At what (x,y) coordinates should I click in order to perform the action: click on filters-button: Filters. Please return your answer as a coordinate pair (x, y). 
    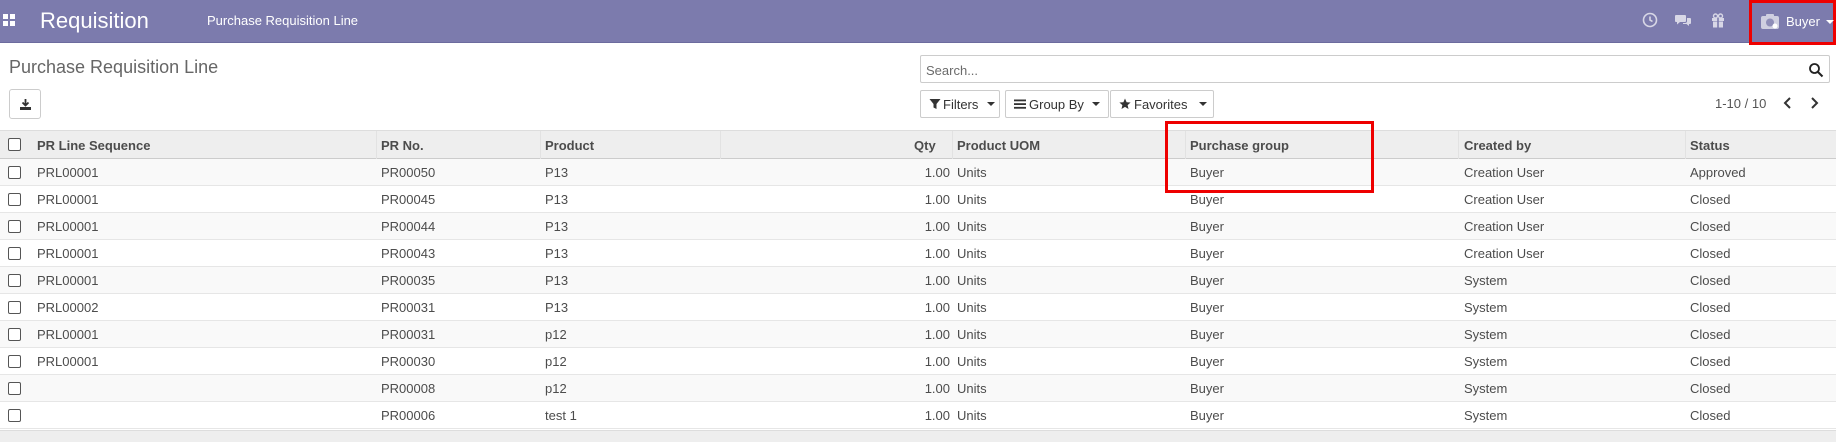
    Looking at the image, I should click on (960, 104).